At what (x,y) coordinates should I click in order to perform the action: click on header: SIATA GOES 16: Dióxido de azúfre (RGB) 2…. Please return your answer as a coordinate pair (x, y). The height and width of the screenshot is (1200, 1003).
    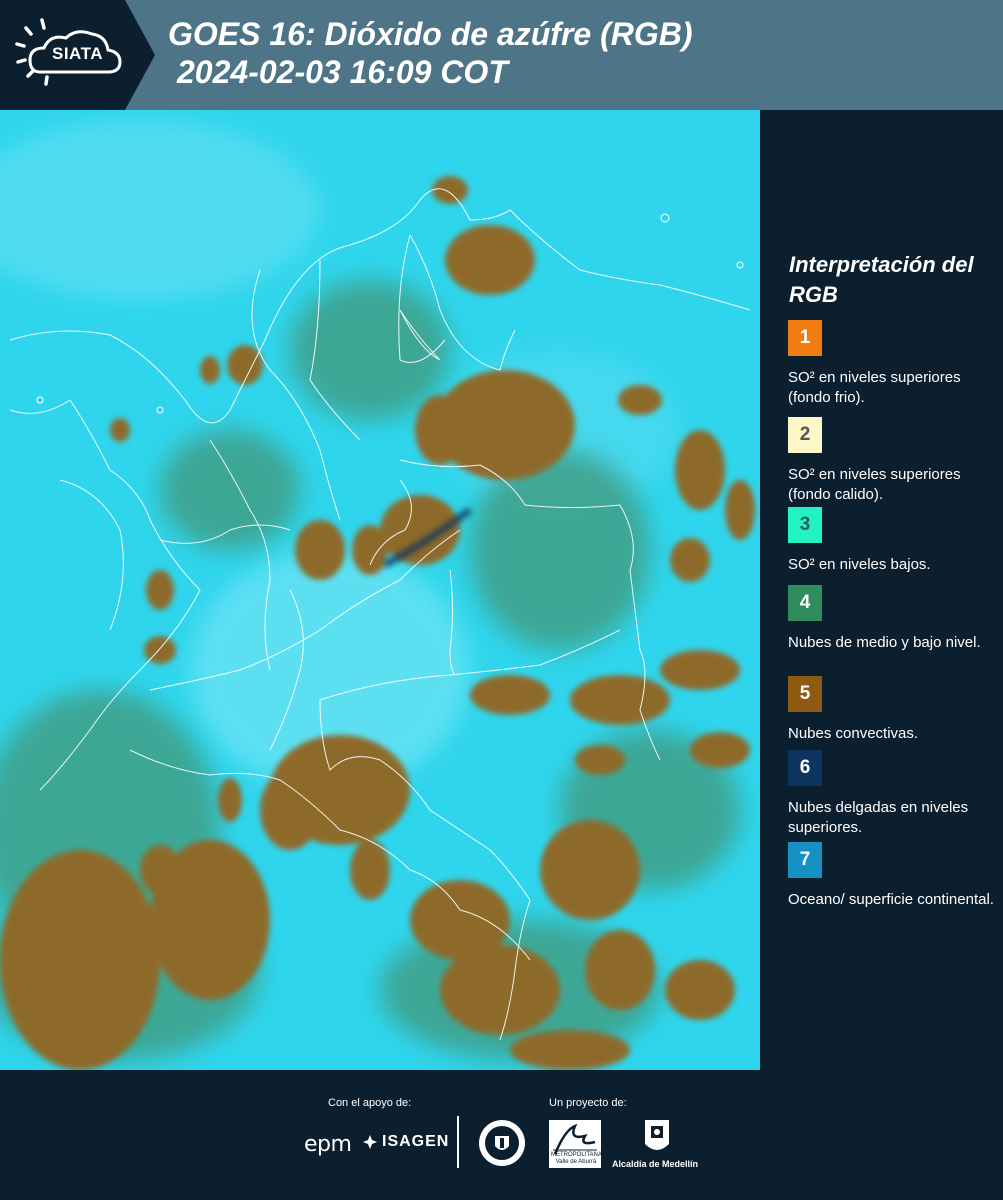
    Looking at the image, I should click on (501, 55).